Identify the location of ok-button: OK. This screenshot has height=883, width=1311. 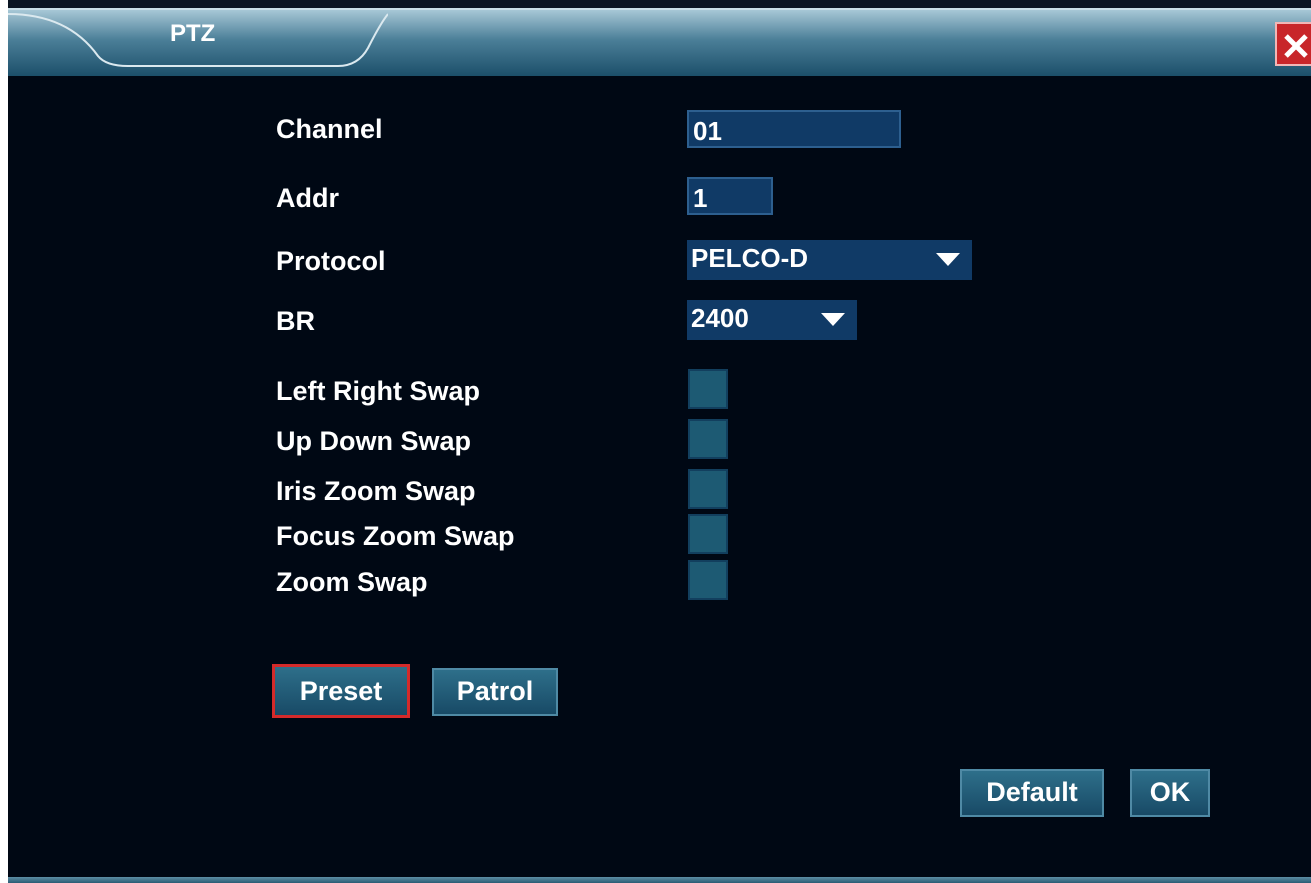
(1170, 793).